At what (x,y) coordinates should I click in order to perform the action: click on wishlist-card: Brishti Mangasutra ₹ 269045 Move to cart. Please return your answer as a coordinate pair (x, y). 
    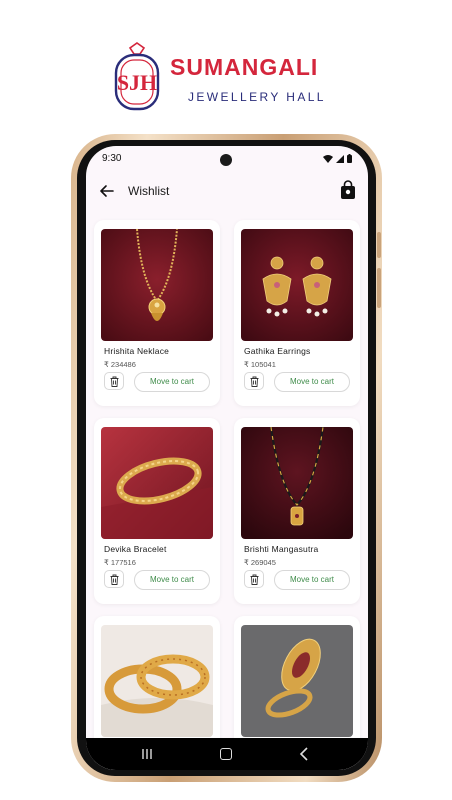
    Looking at the image, I should click on (297, 511).